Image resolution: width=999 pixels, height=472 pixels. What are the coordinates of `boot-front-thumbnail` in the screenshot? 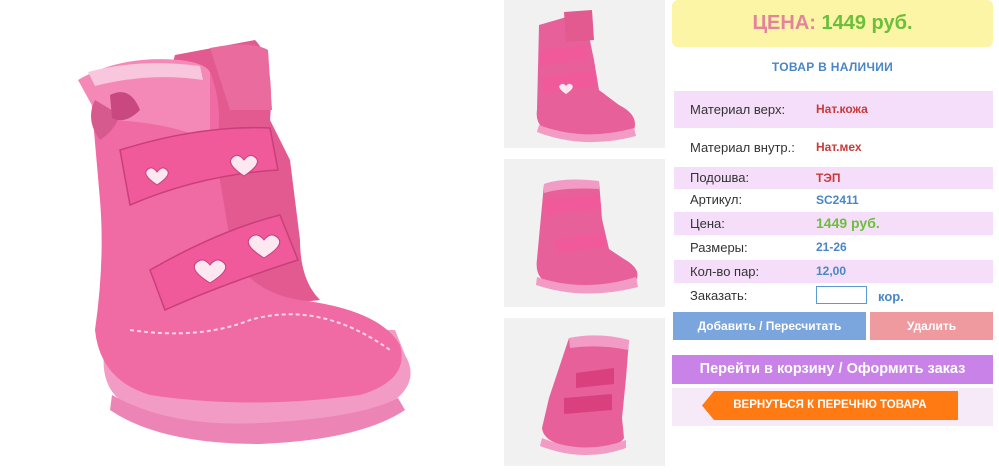 It's located at (586, 76).